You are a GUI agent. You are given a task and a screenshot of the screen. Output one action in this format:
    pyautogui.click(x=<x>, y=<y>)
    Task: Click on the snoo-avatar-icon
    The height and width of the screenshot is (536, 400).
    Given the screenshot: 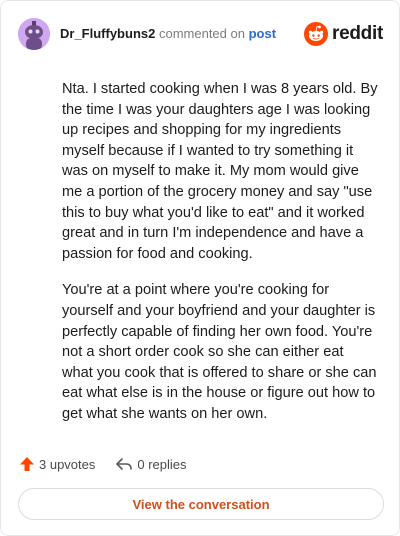 What is the action you would take?
    pyautogui.click(x=34, y=34)
    